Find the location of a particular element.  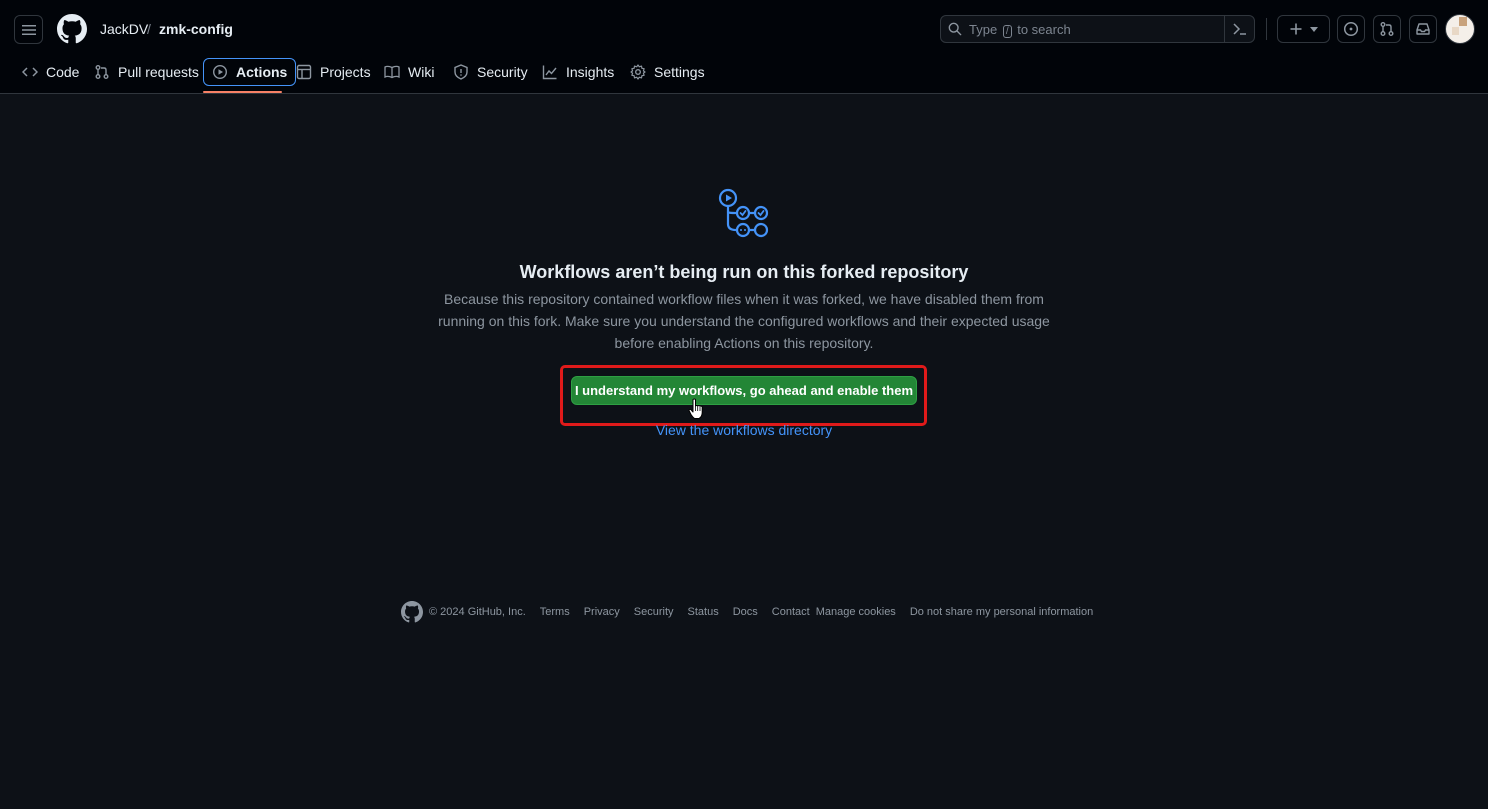

tab-label: Pull requests is located at coordinates (158, 72).